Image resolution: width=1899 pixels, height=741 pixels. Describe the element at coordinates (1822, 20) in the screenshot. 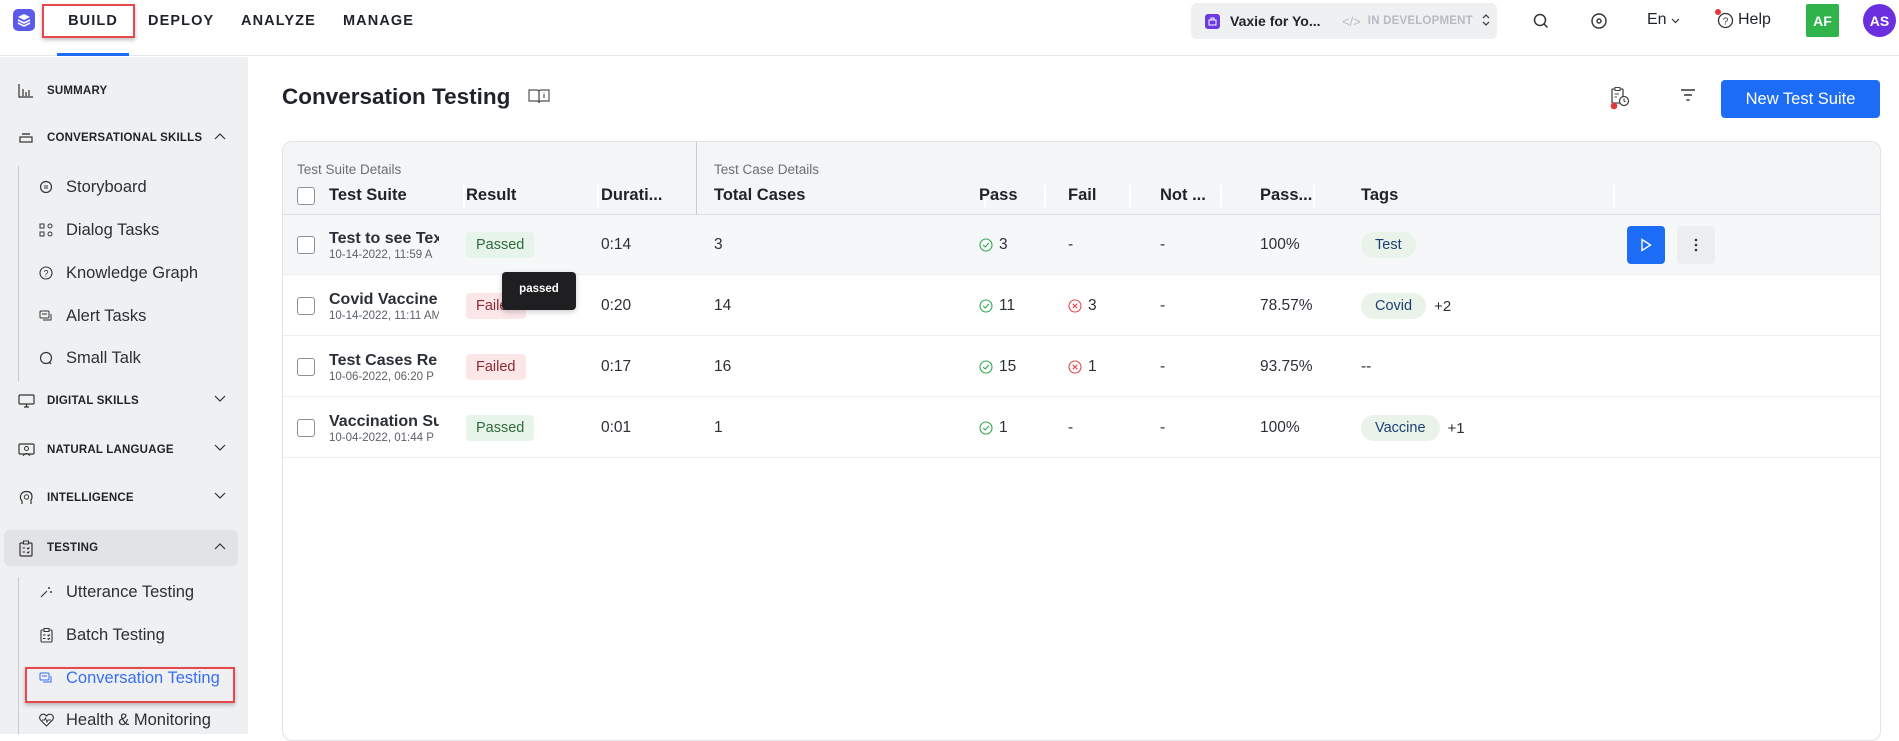

I see `avatar-af: AF` at that location.